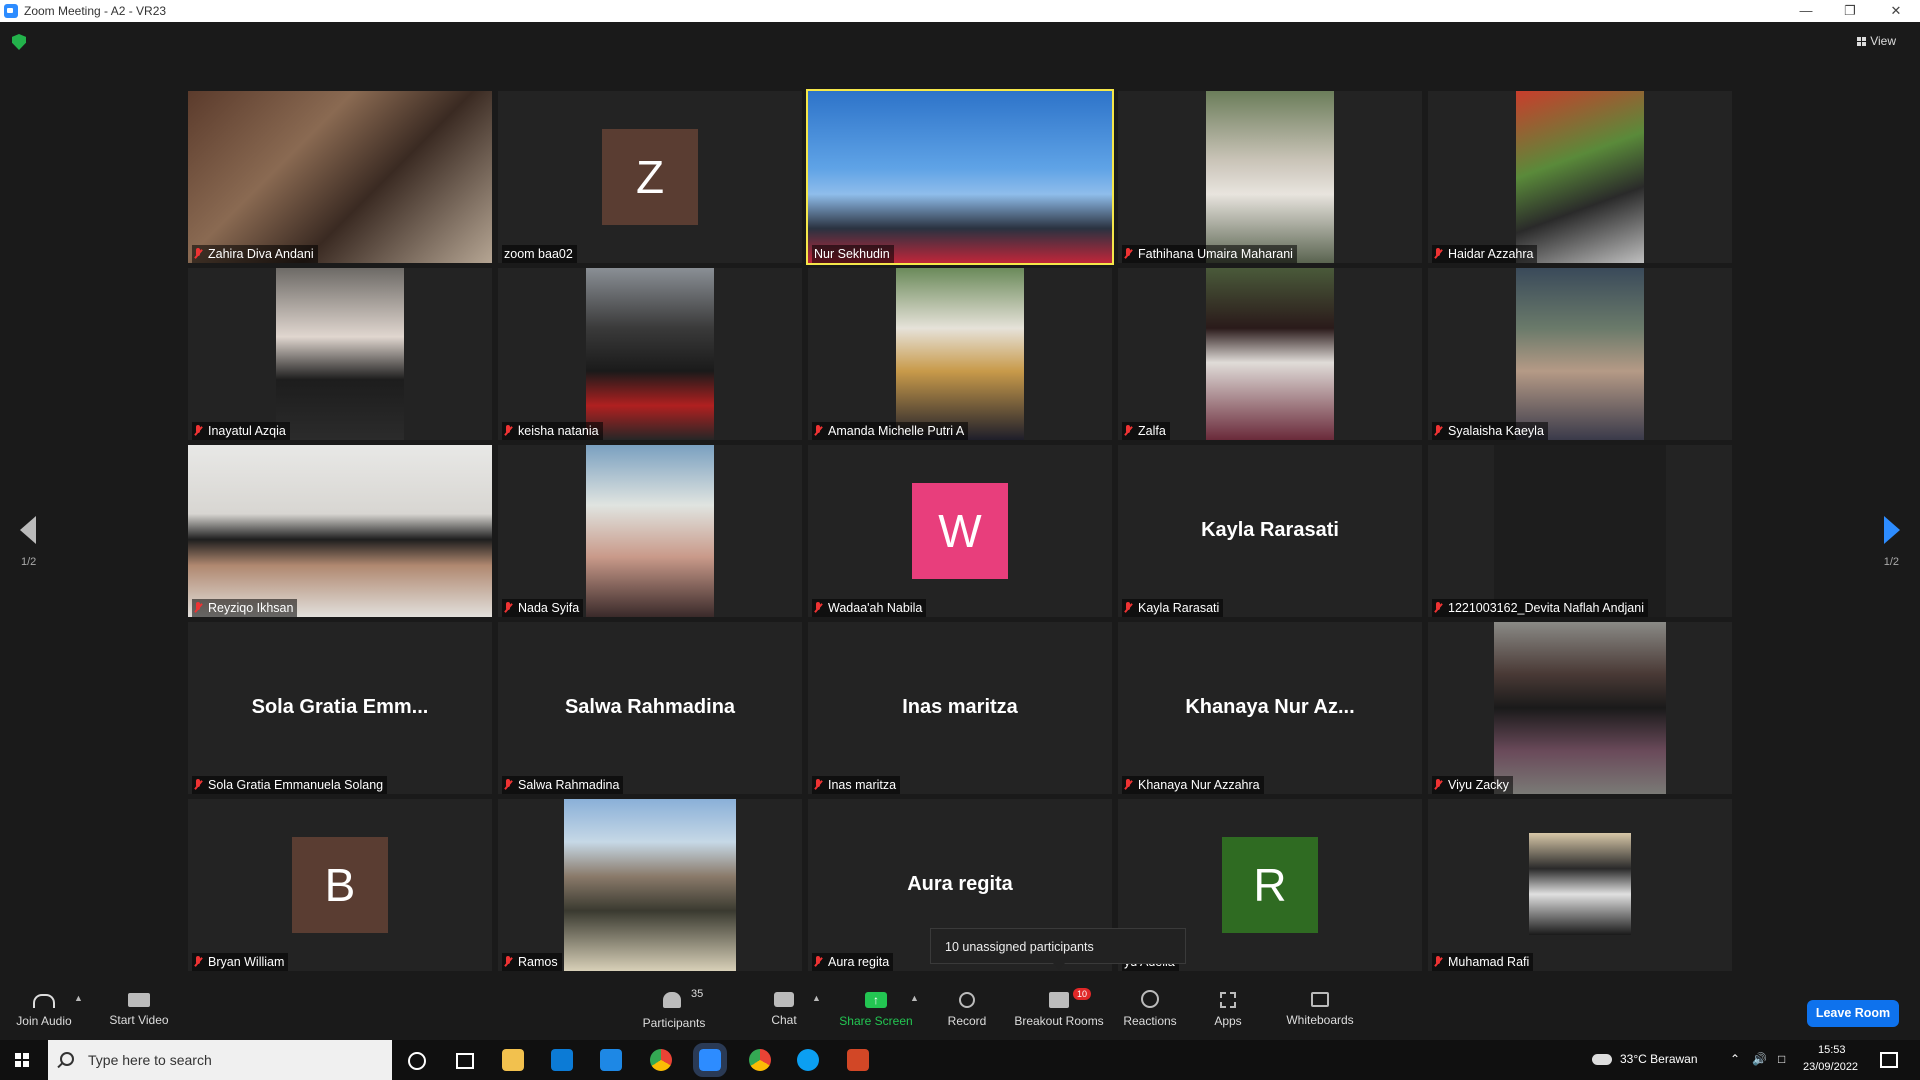 This screenshot has height=1080, width=1920. What do you see at coordinates (290, 785) in the screenshot?
I see `participant-name-label: Sola Gratia Emmanuela Solang` at bounding box center [290, 785].